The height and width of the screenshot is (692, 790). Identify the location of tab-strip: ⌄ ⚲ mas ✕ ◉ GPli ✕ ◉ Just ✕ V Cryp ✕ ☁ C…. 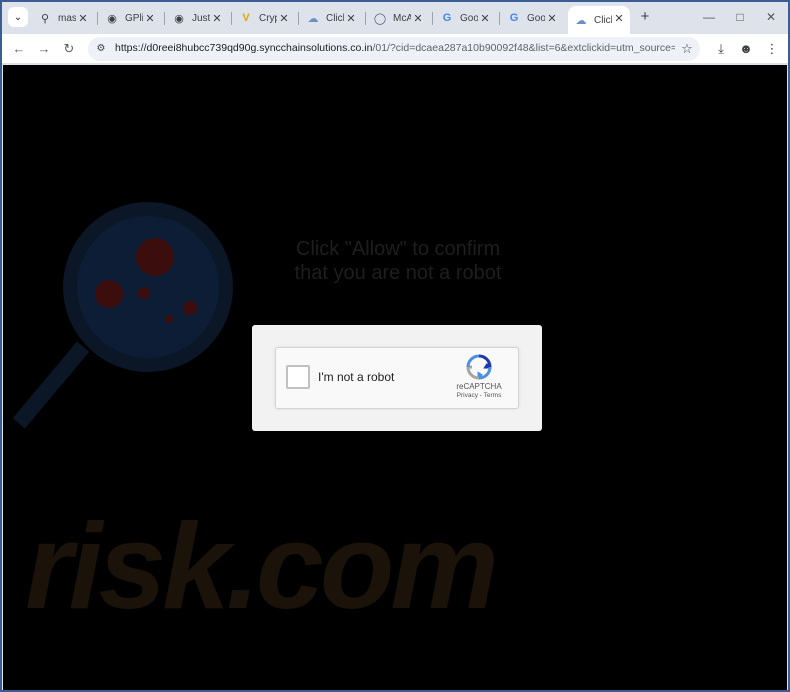
(395, 18).